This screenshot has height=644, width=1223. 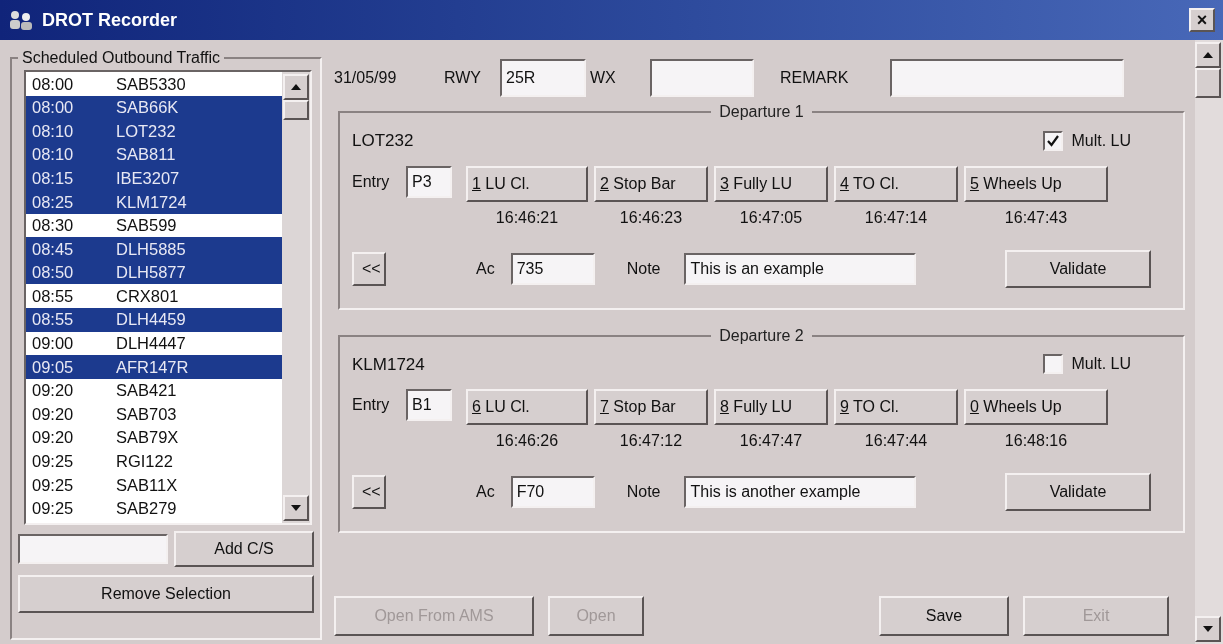 I want to click on step-button: 3 Fully LU, so click(x=771, y=183).